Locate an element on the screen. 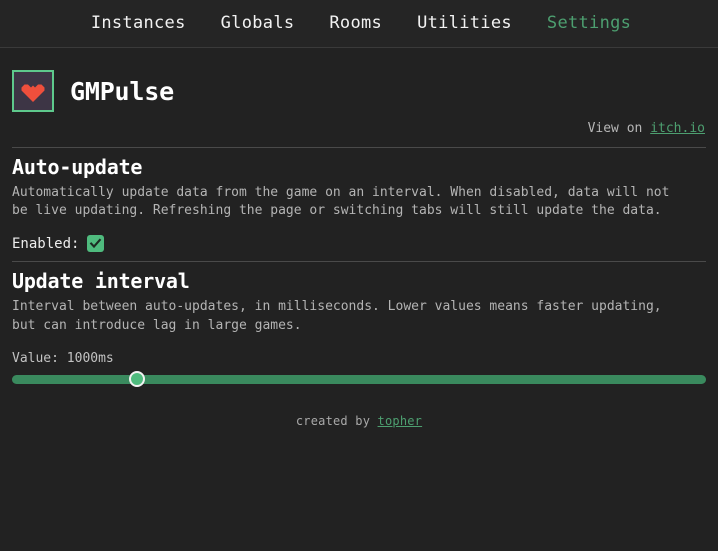 The height and width of the screenshot is (551, 718). view-on-label: View on is located at coordinates (619, 128).